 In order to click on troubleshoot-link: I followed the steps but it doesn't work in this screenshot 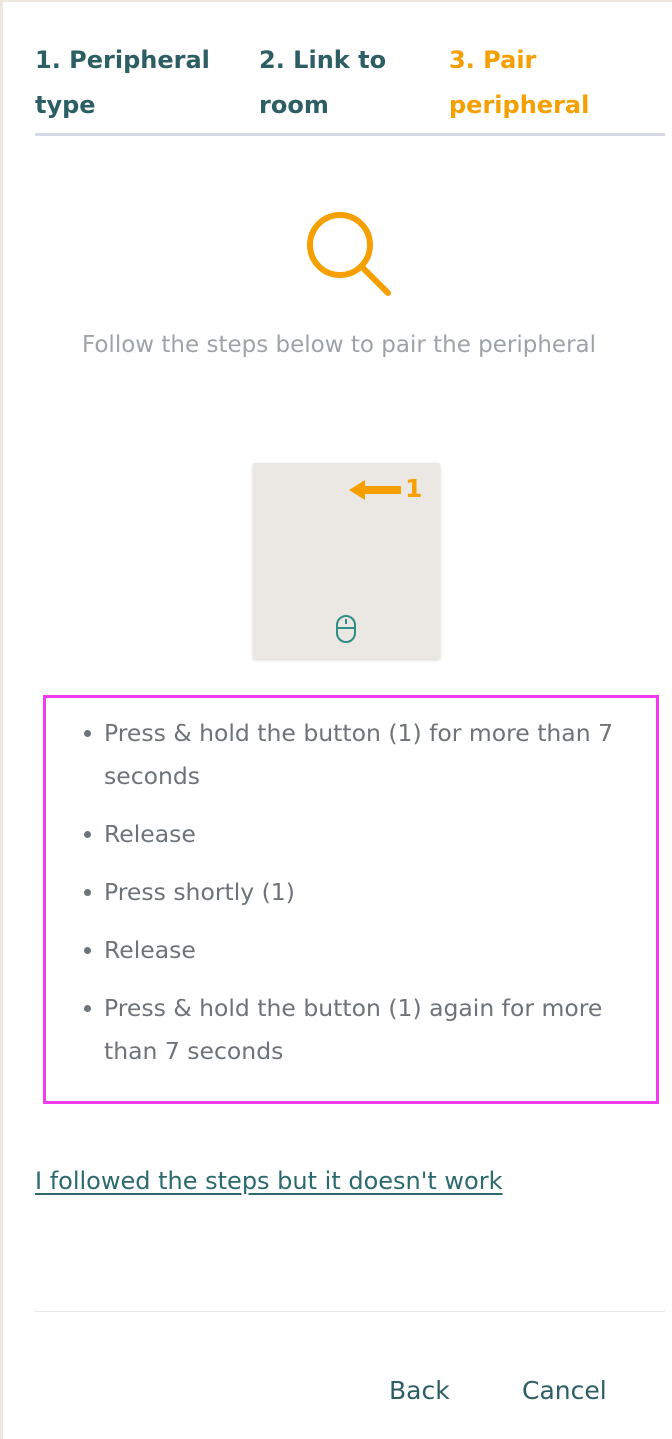, I will do `click(268, 1181)`.